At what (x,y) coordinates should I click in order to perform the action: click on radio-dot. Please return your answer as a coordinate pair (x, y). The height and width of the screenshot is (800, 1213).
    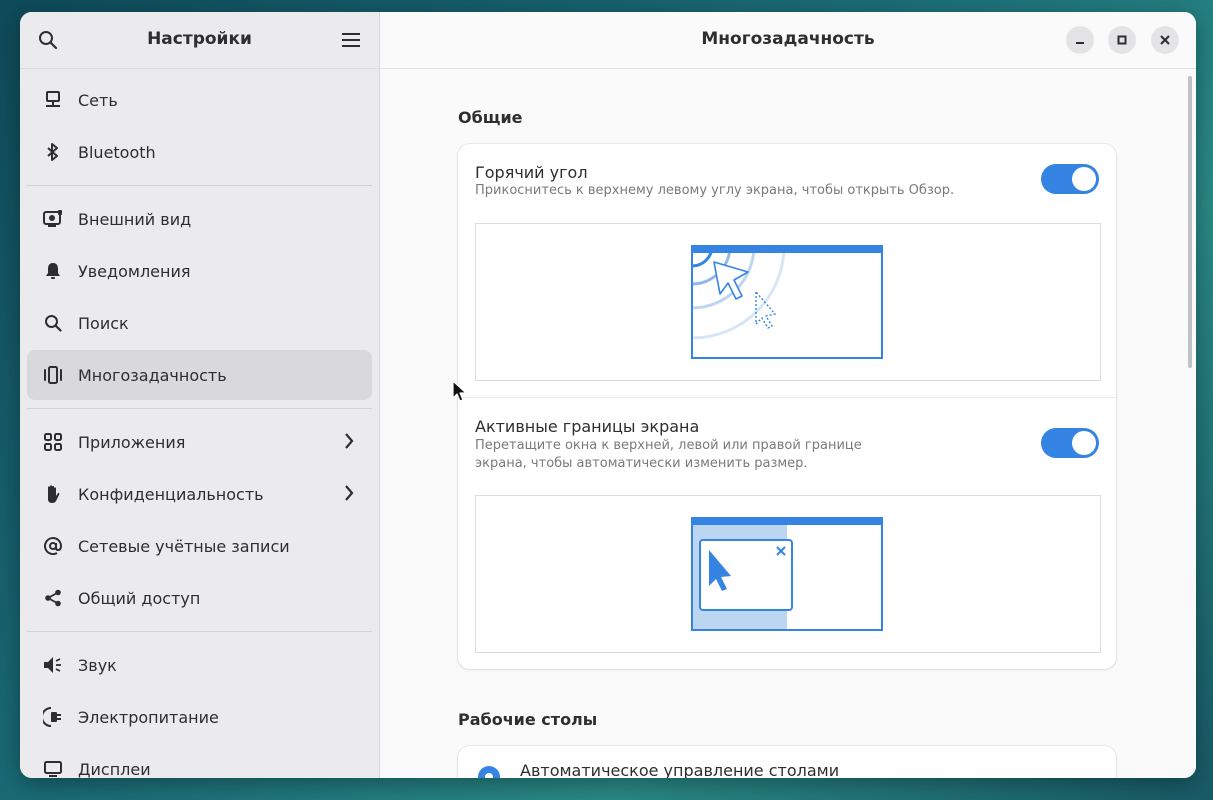
    Looking at the image, I should click on (489, 775).